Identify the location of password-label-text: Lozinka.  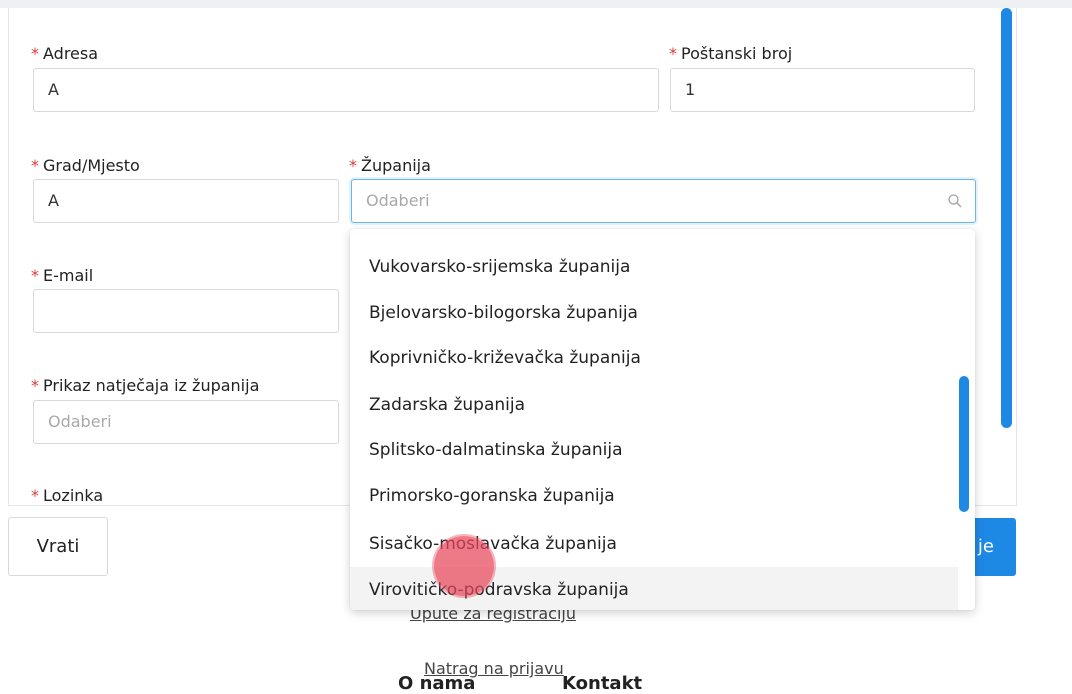
(73, 495).